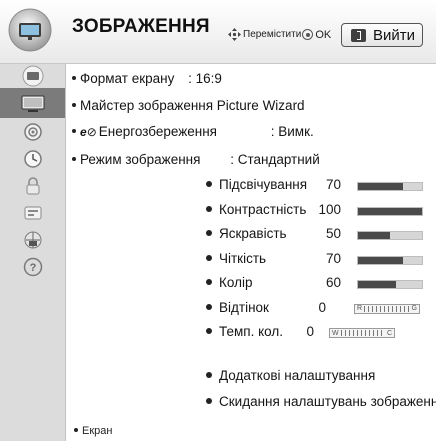 The width and height of the screenshot is (436, 441). I want to click on sidebar-item-picture, so click(32, 103).